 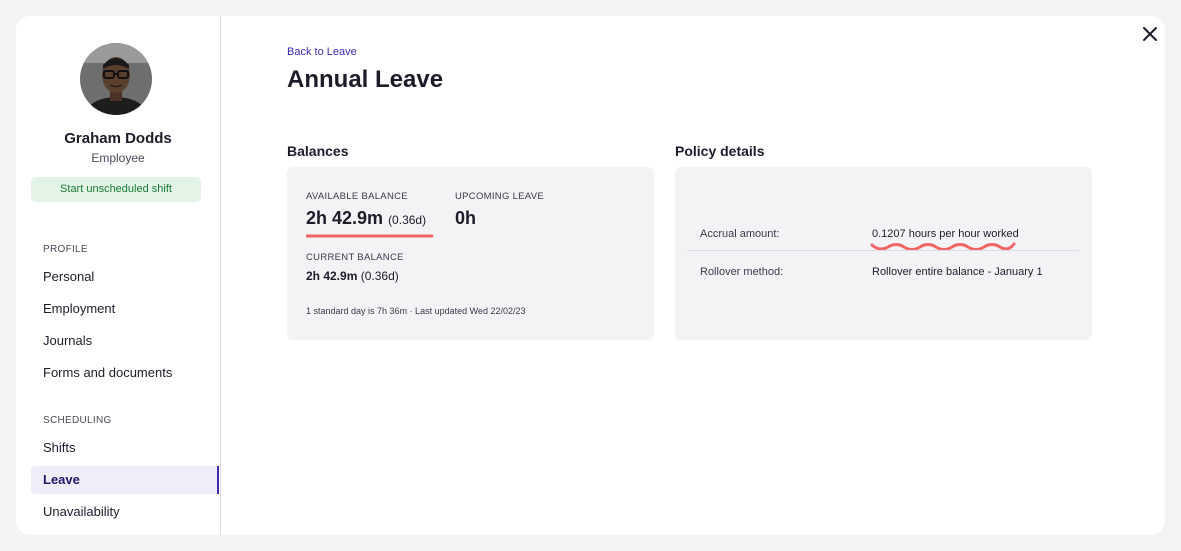 What do you see at coordinates (466, 218) in the screenshot?
I see `upcoming-leave-value: 0h` at bounding box center [466, 218].